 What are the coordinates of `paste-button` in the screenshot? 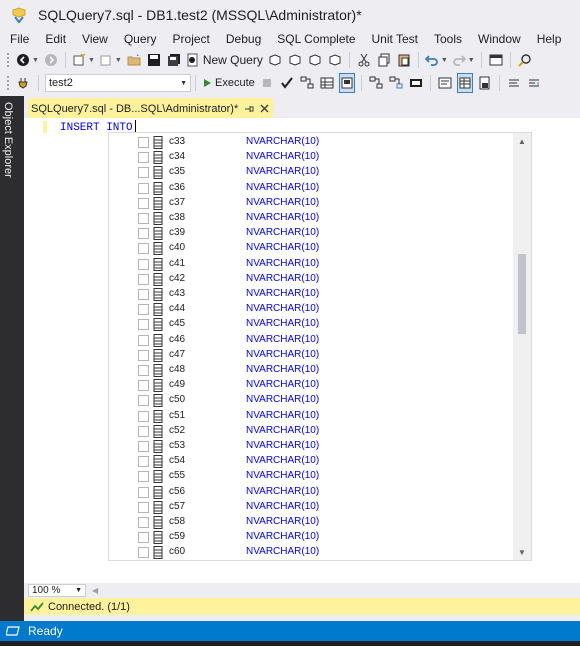 It's located at (404, 60).